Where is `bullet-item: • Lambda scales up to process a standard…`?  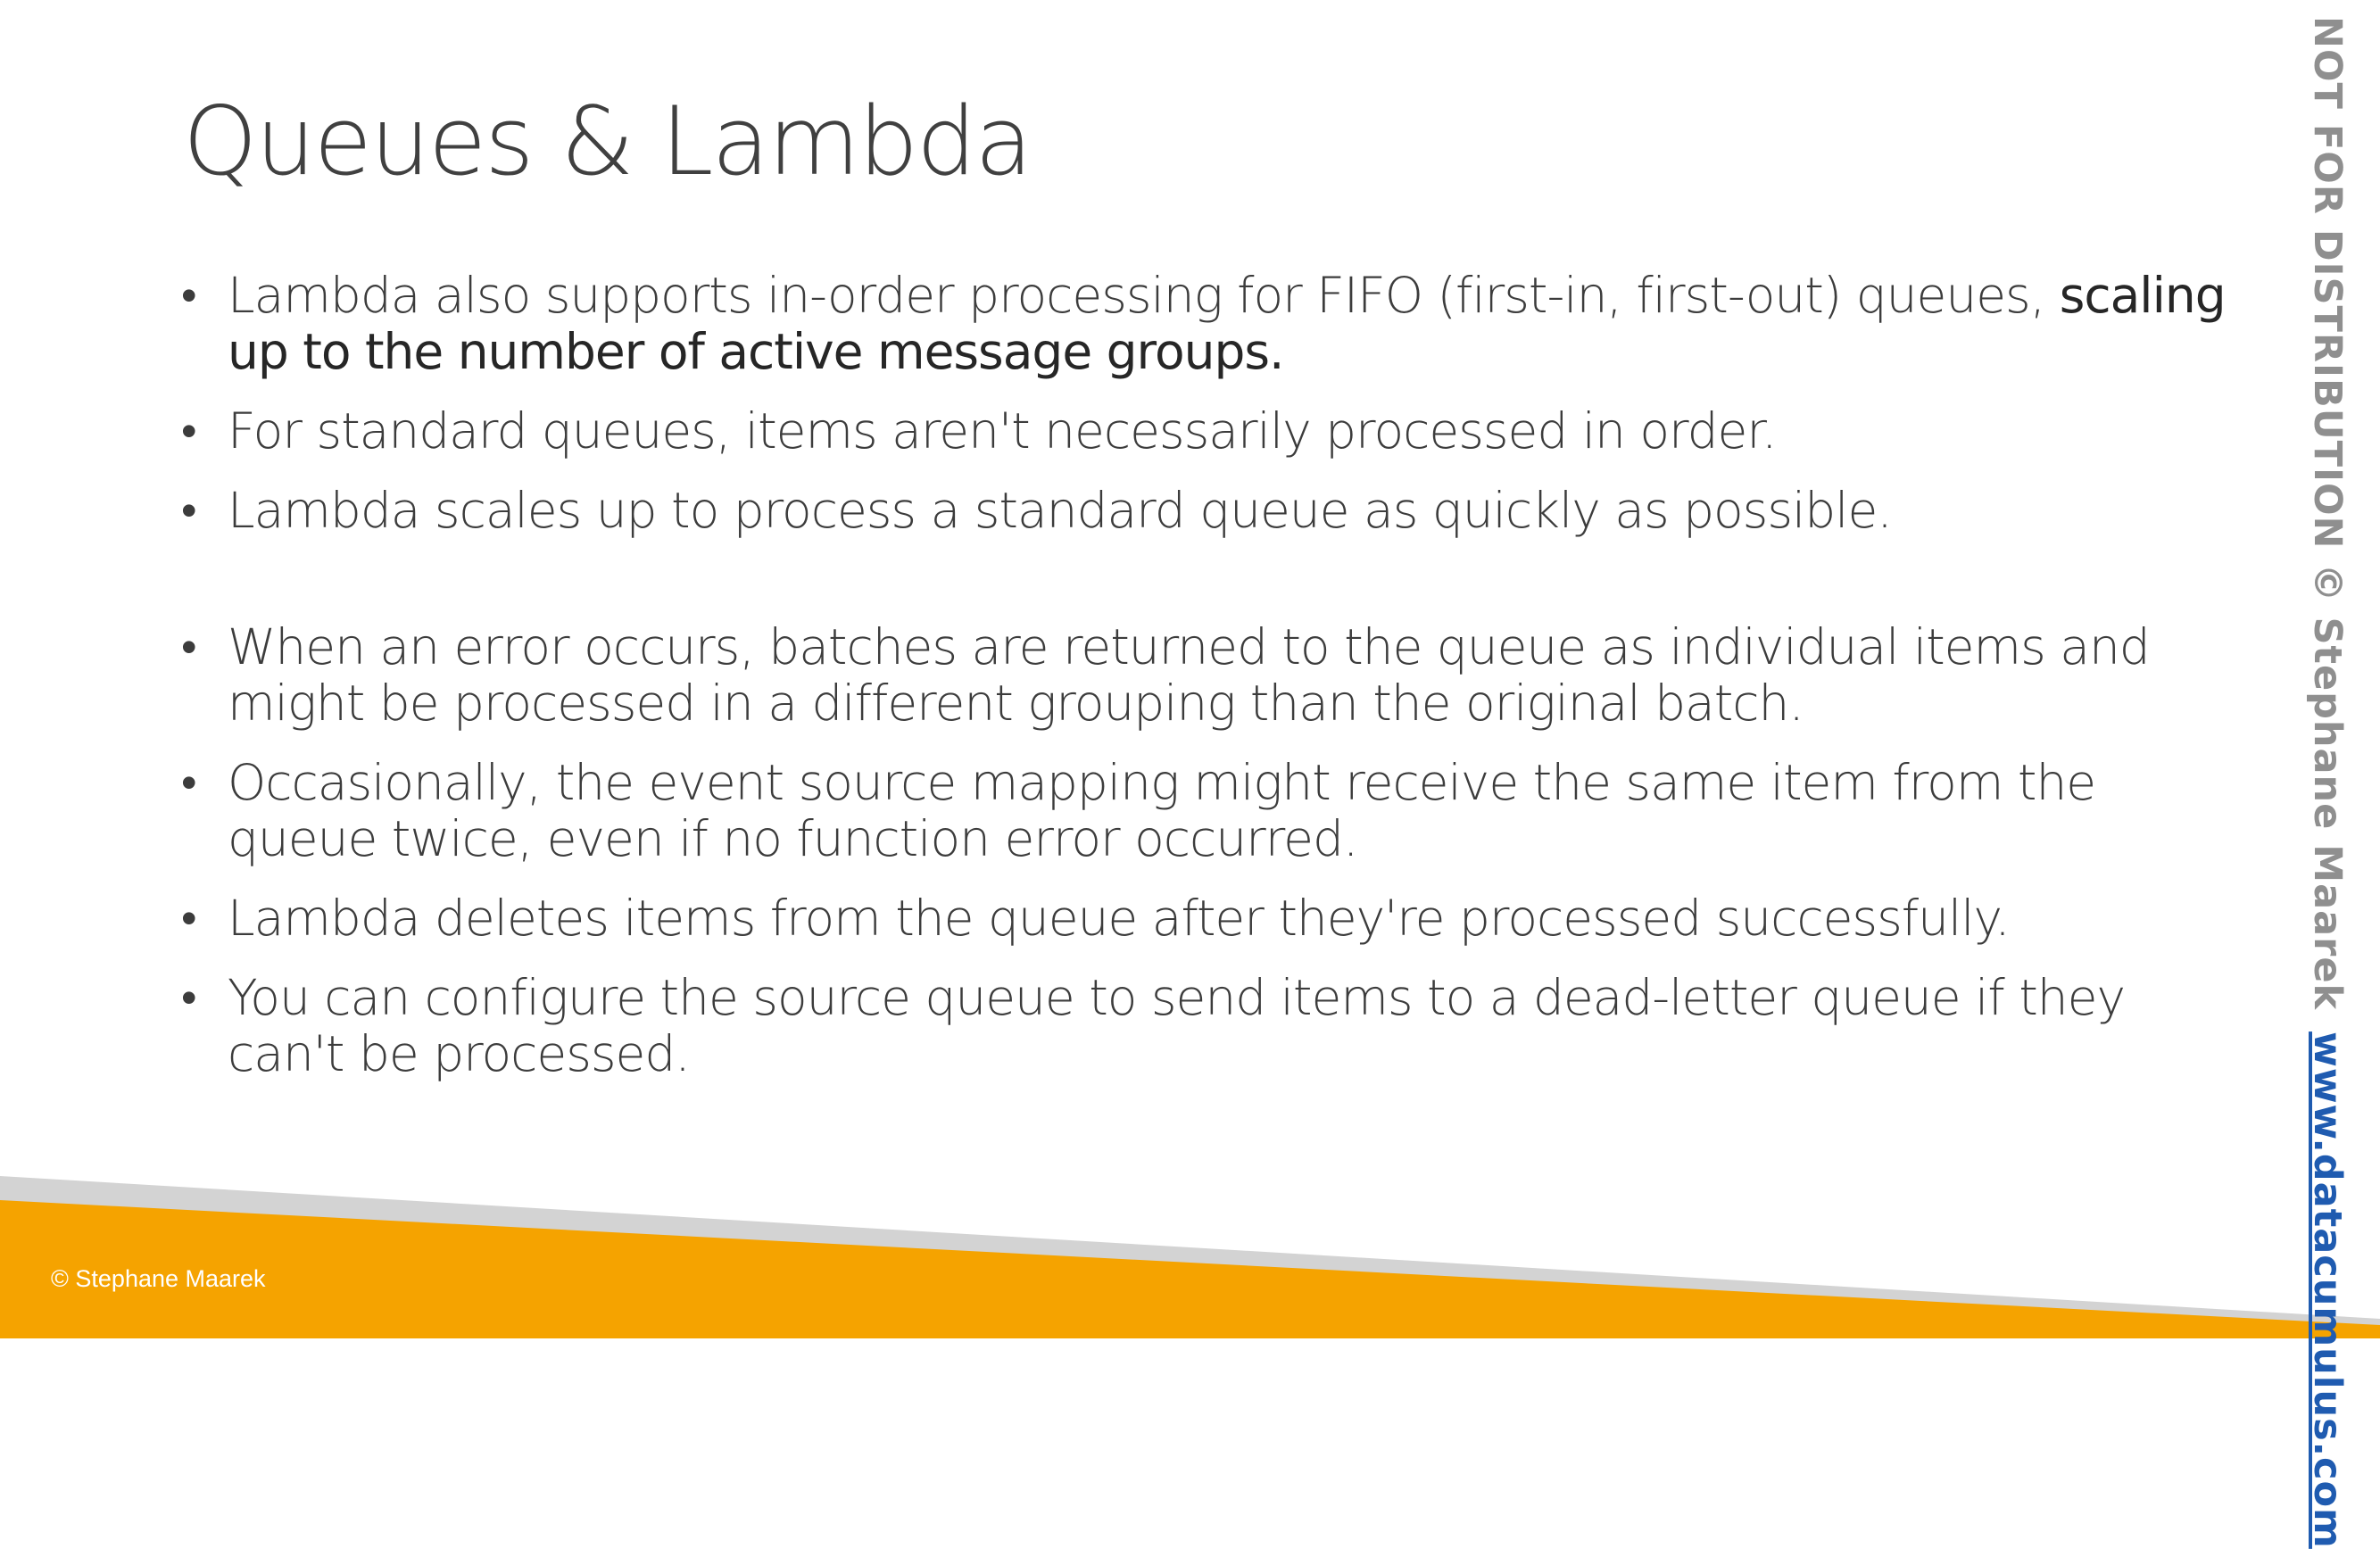 bullet-item: • Lambda scales up to process a standard… is located at coordinates (1201, 511).